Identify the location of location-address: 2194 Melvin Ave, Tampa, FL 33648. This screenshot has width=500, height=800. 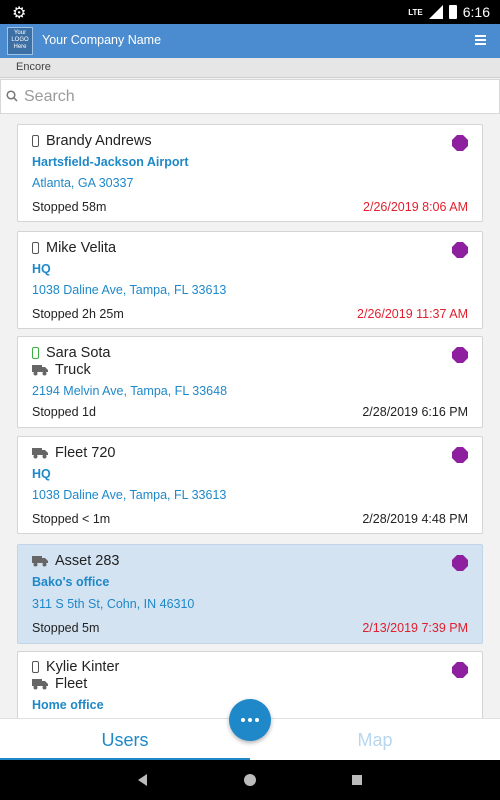
(129, 391).